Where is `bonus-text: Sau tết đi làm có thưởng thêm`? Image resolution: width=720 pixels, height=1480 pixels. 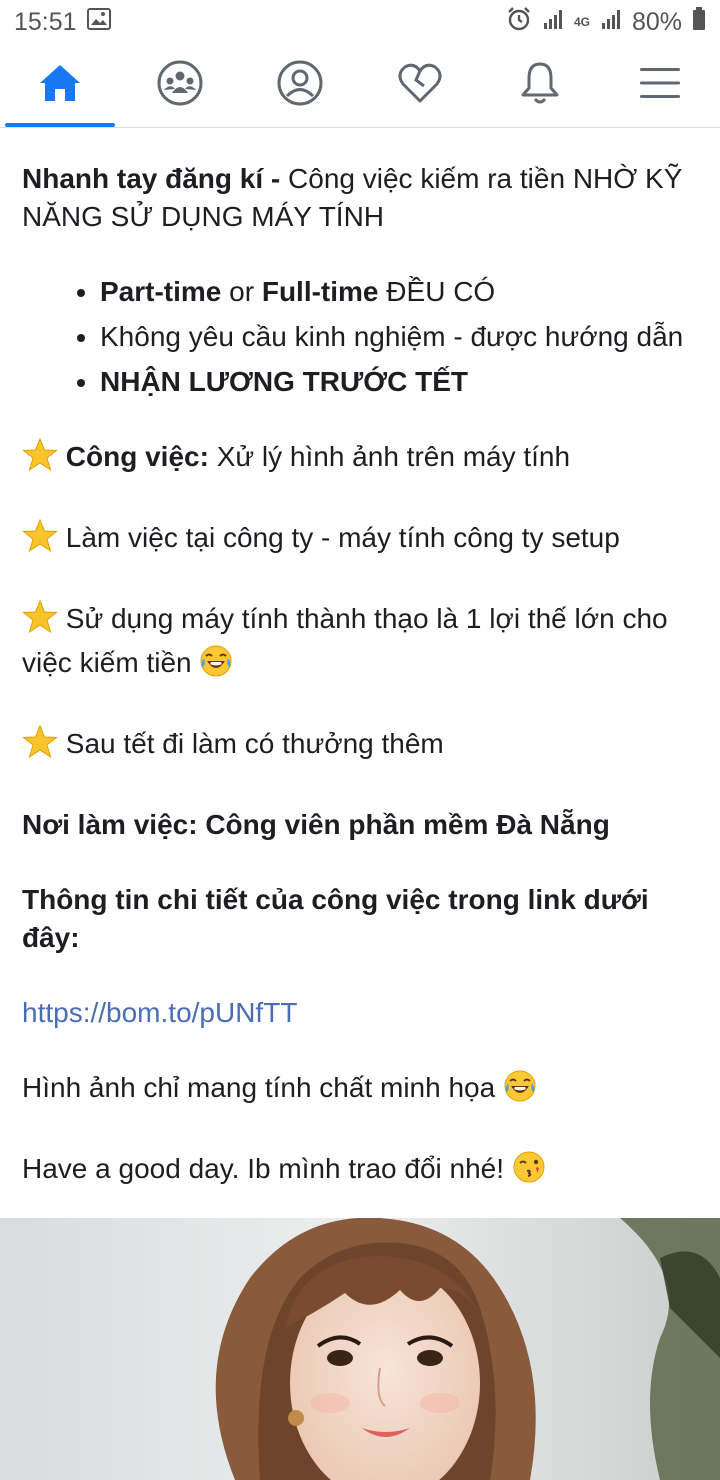
bonus-text: Sau tết đi làm có thưởng thêm is located at coordinates (251, 743).